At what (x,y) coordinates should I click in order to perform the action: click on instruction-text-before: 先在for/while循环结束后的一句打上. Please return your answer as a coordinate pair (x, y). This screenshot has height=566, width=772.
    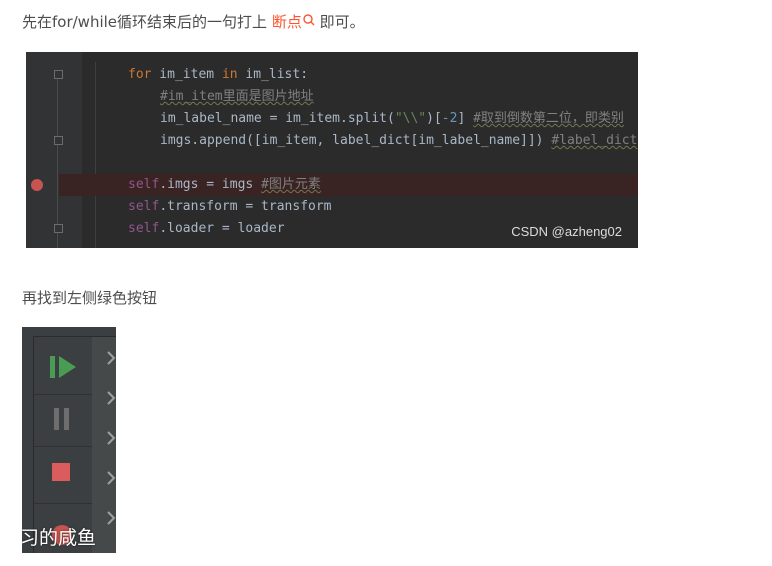
    Looking at the image, I should click on (145, 22).